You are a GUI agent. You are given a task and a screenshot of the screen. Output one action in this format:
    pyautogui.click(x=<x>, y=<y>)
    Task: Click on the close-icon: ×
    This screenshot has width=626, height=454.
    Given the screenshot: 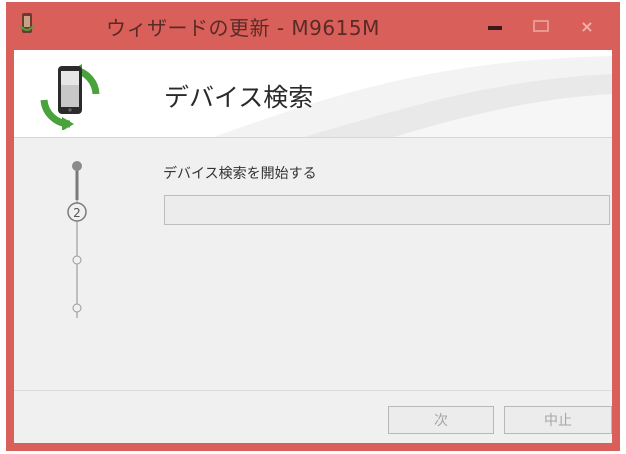 What is the action you would take?
    pyautogui.click(x=587, y=26)
    